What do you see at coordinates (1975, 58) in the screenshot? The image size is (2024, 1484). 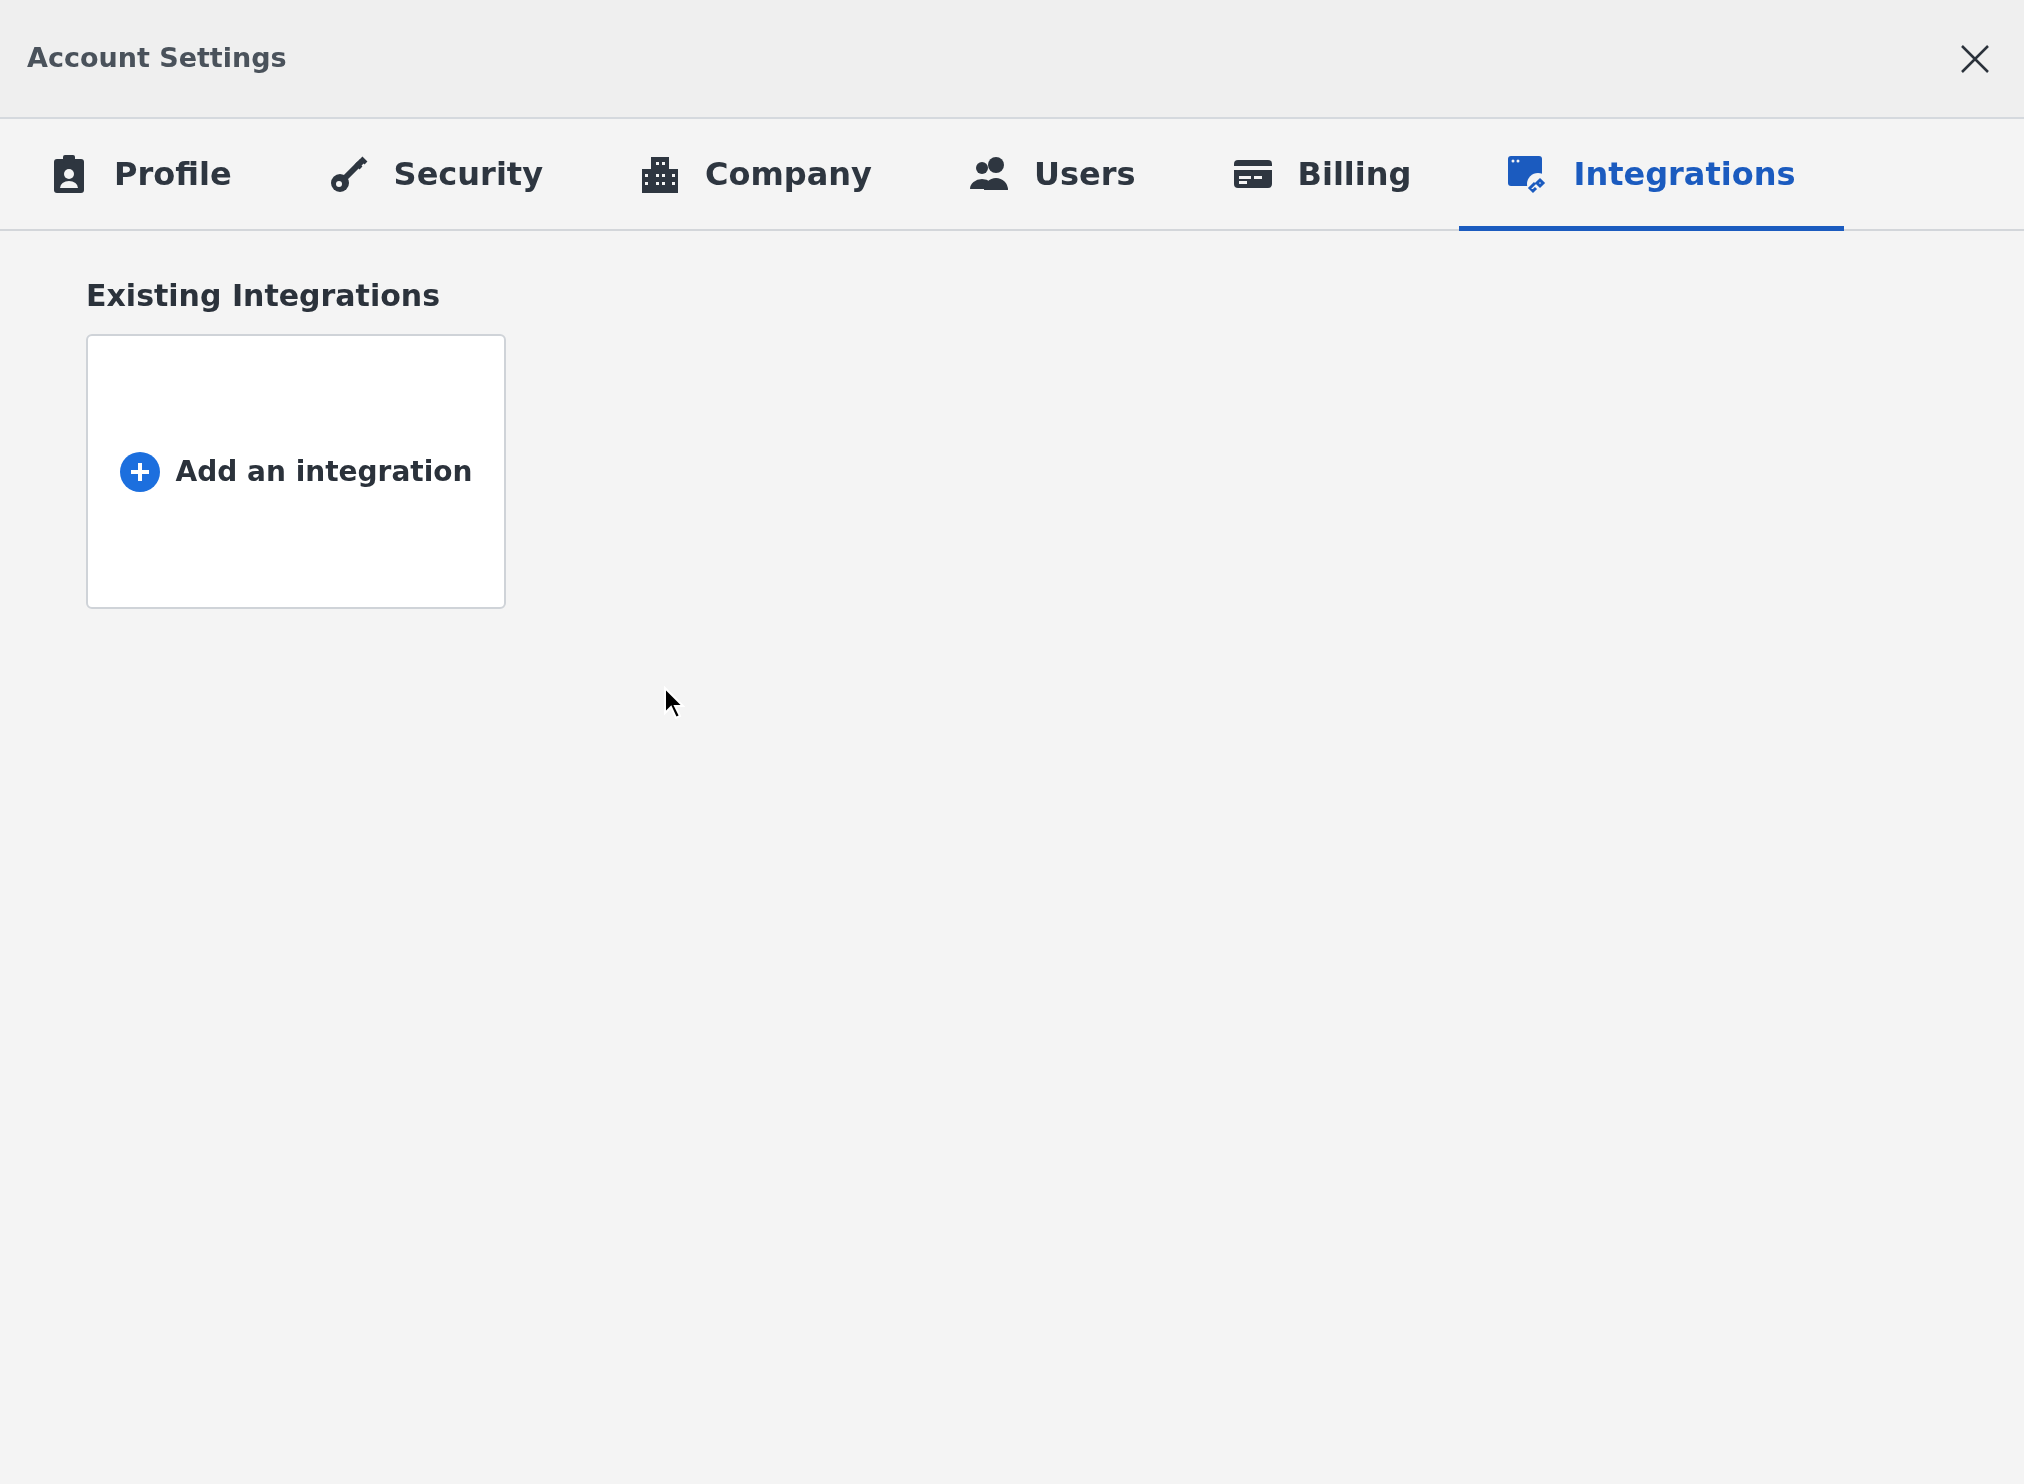 I see `close-icon` at bounding box center [1975, 58].